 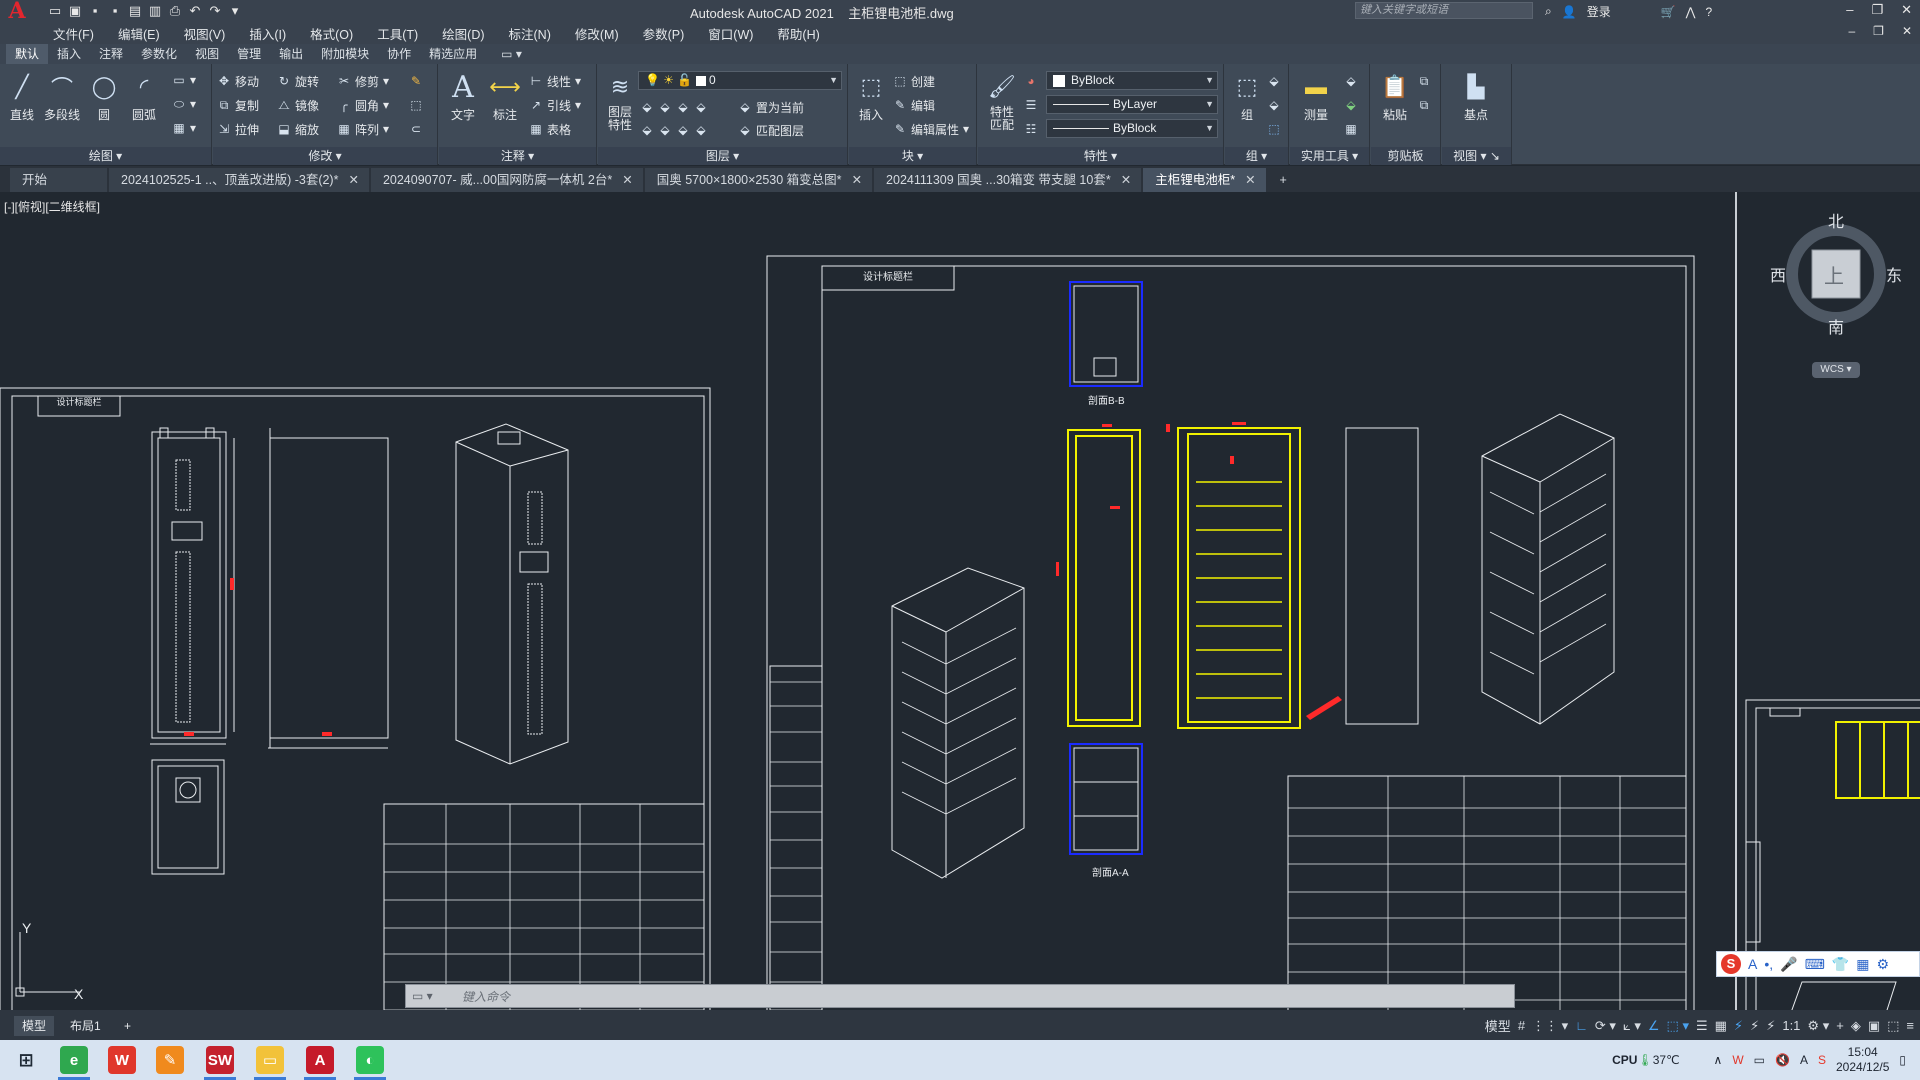 What do you see at coordinates (1840, 1025) in the screenshot?
I see `plus-icon: +` at bounding box center [1840, 1025].